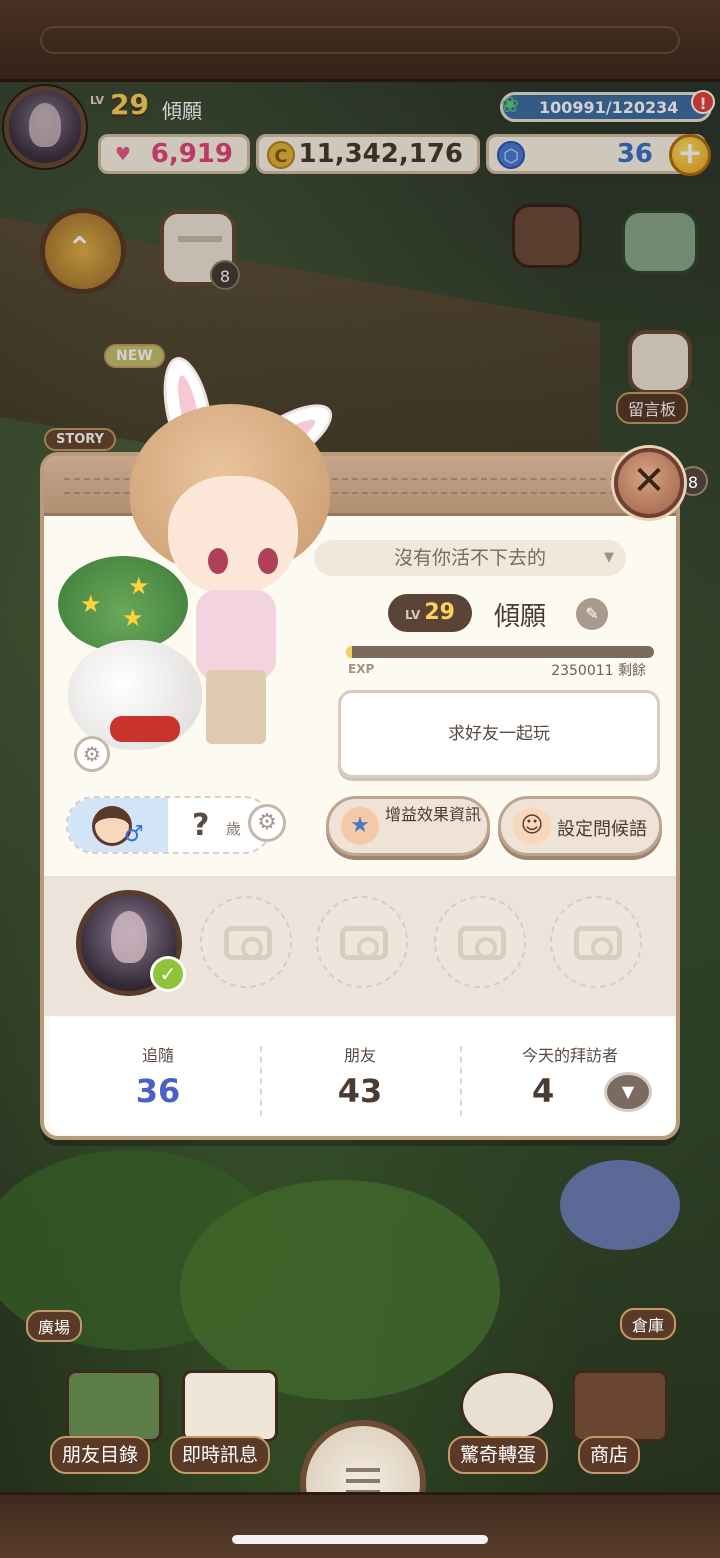 The image size is (720, 1558). I want to click on dropdown-arrow-icon: ▼, so click(609, 557).